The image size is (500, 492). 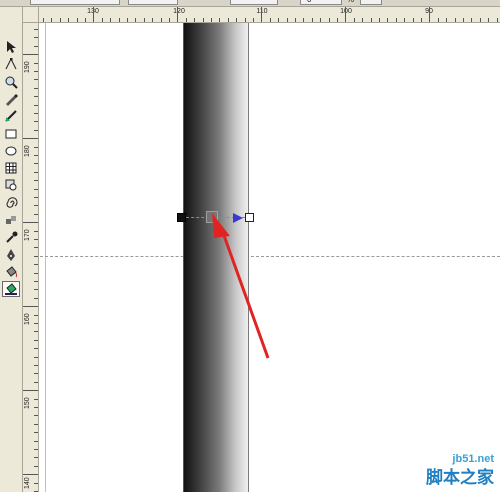 I want to click on red-annotation-arrow-icon, so click(x=241, y=286).